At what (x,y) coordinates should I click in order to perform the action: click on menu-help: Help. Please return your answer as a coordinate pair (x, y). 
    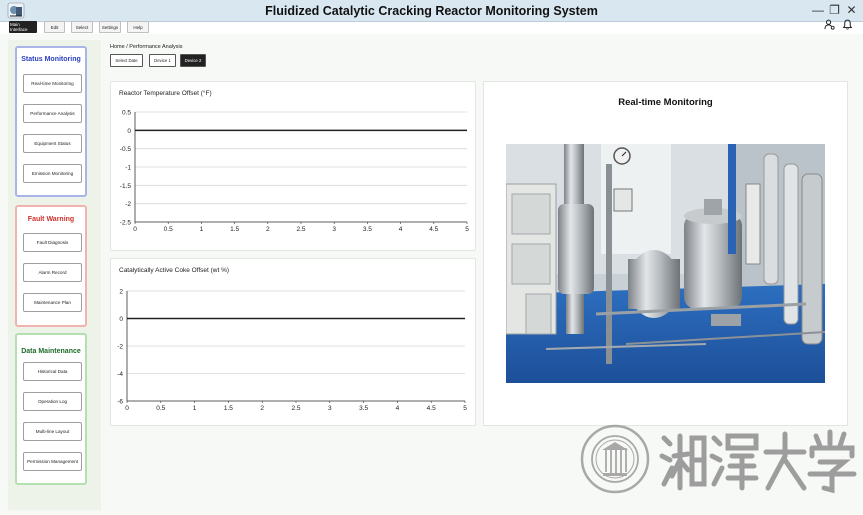
    Looking at the image, I should click on (138, 27).